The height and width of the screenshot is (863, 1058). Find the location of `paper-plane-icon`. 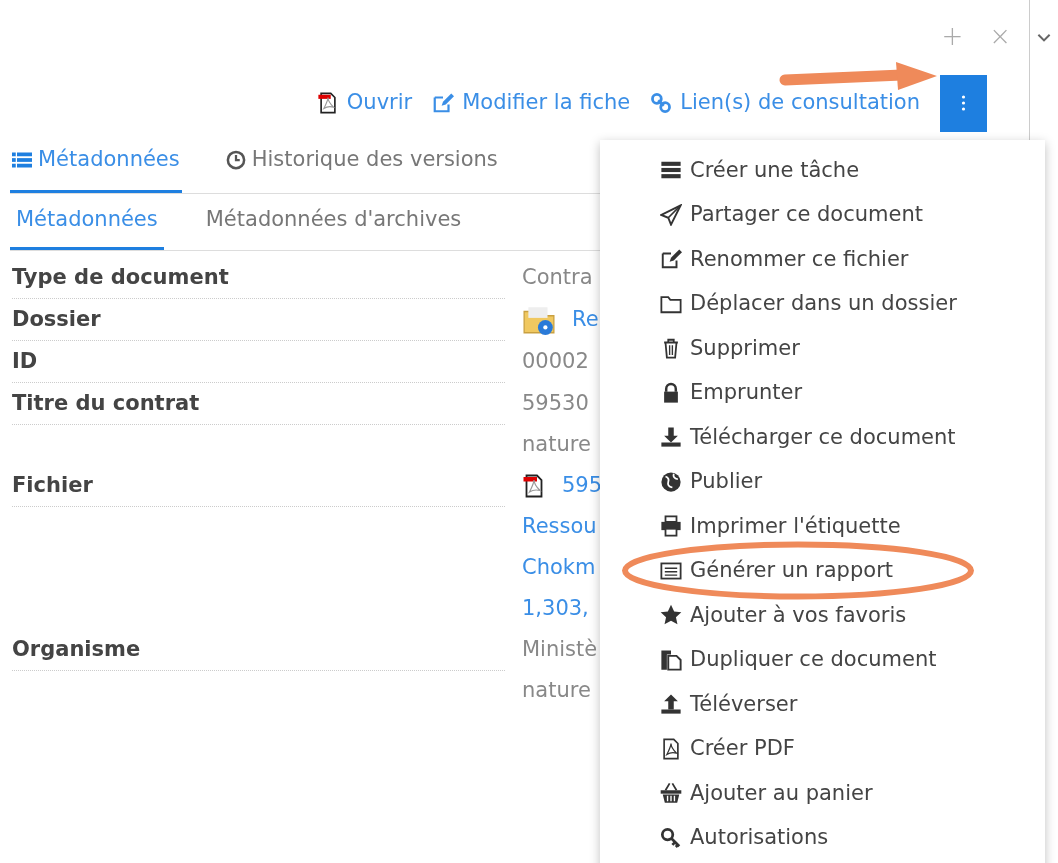

paper-plane-icon is located at coordinates (671, 214).